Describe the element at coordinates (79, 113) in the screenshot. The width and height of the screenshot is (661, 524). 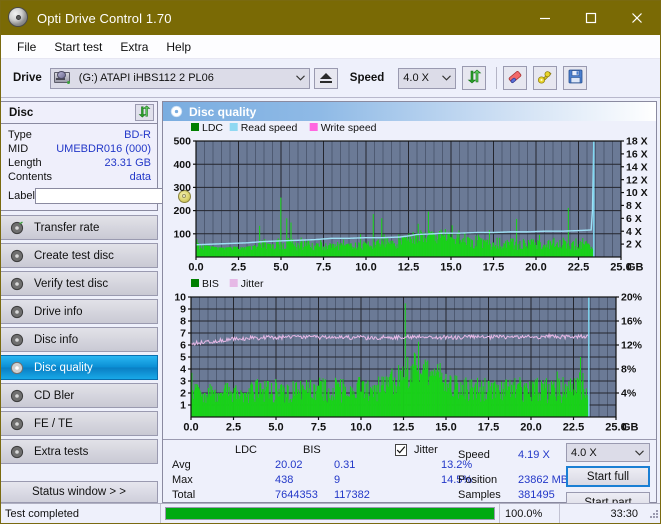
I see `disc-panel-header: Disc` at that location.